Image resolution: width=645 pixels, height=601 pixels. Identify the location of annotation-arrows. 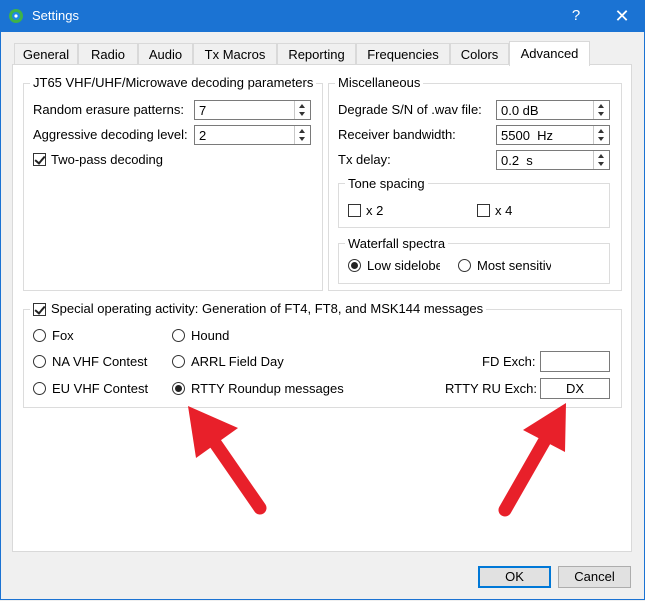
(377, 460).